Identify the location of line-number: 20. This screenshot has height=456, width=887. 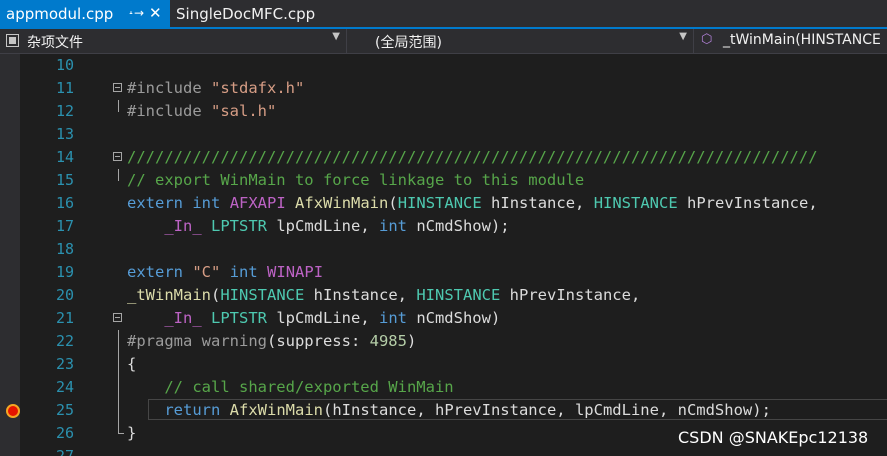
(64, 295).